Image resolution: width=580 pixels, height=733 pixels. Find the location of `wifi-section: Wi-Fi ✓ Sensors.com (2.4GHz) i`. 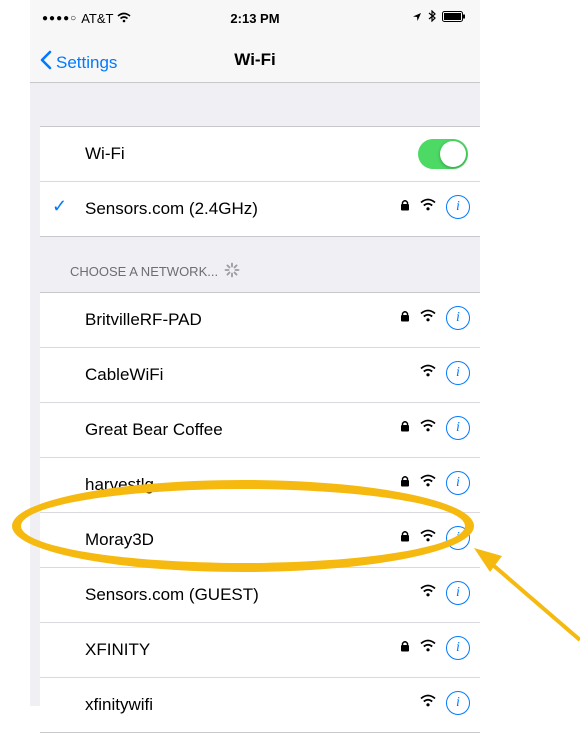

wifi-section: Wi-Fi ✓ Sensors.com (2.4GHz) i is located at coordinates (260, 181).